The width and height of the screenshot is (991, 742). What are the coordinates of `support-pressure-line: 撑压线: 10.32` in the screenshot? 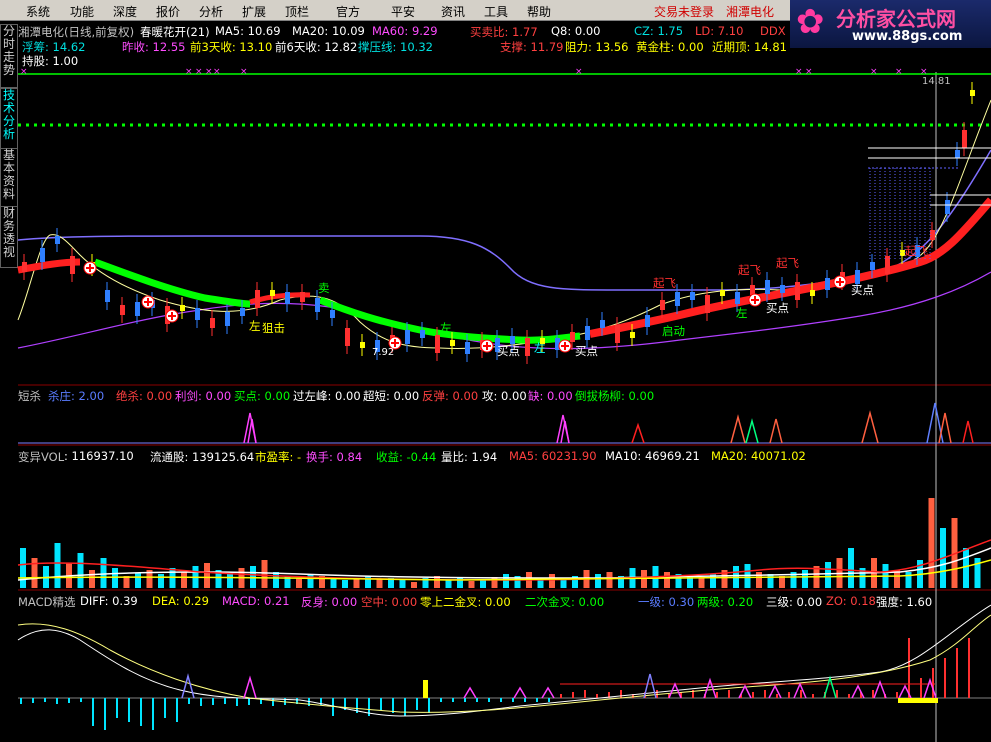 It's located at (395, 47).